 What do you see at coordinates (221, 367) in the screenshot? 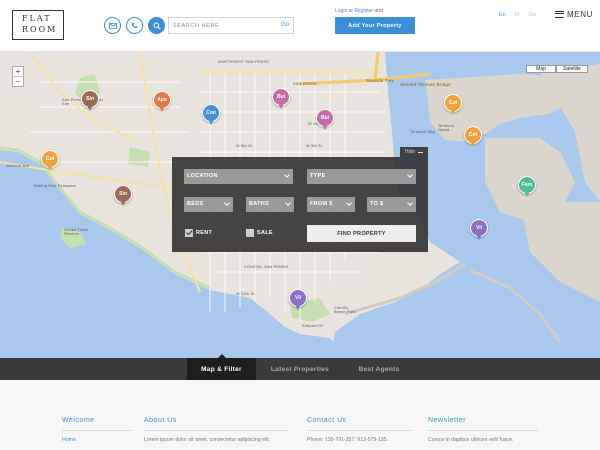
I see `tab-map-filter: Map & Filter` at bounding box center [221, 367].